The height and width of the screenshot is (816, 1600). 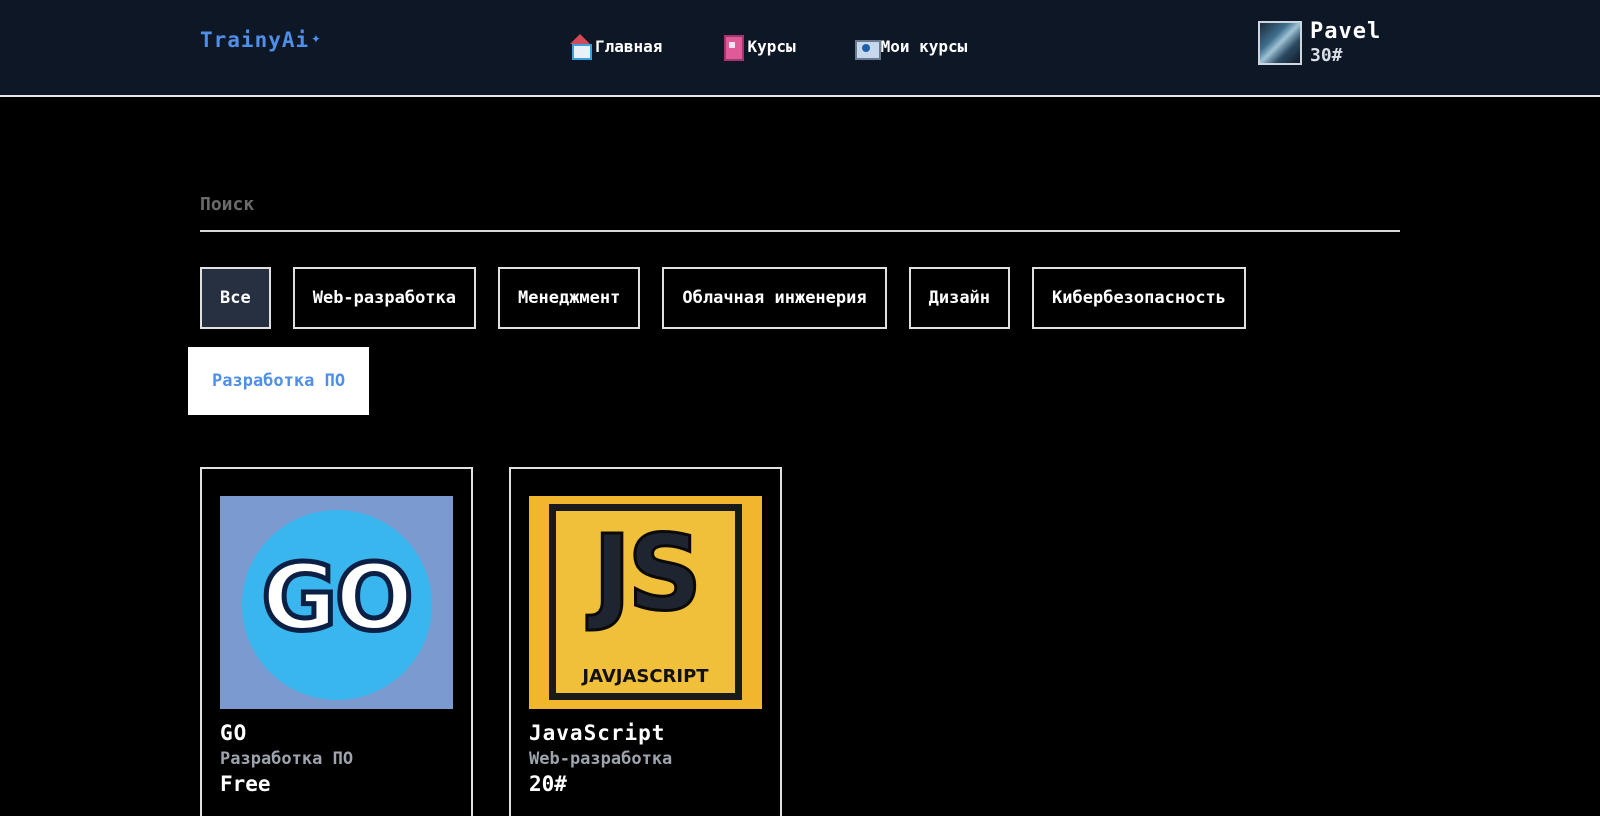 I want to click on sparkle-icon: ✦, so click(x=316, y=37).